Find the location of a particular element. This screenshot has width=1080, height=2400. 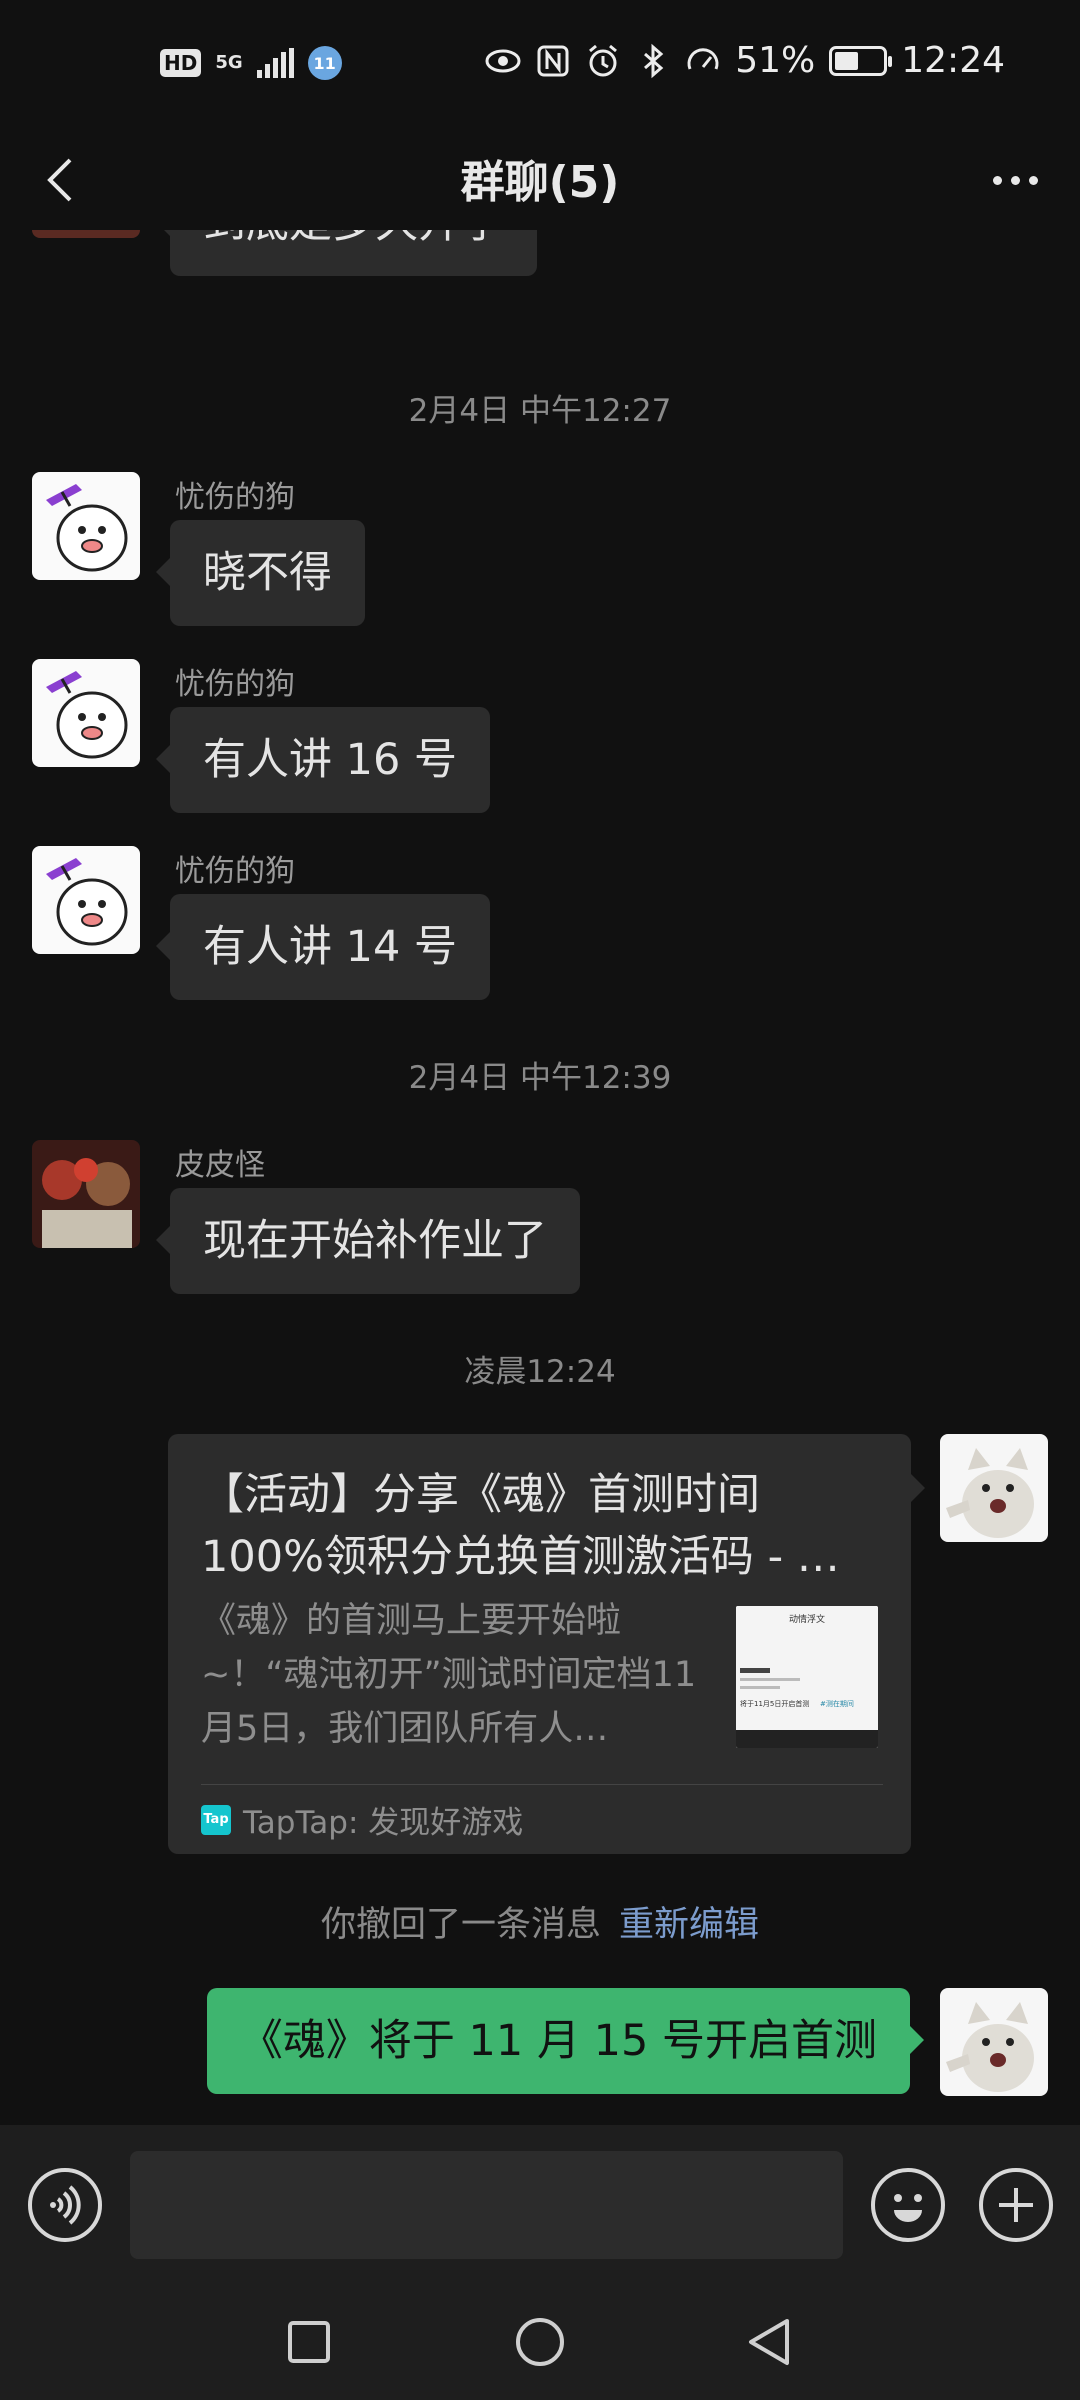

recall-notice: 你撤回了一条消息 重新编辑 is located at coordinates (540, 1921).